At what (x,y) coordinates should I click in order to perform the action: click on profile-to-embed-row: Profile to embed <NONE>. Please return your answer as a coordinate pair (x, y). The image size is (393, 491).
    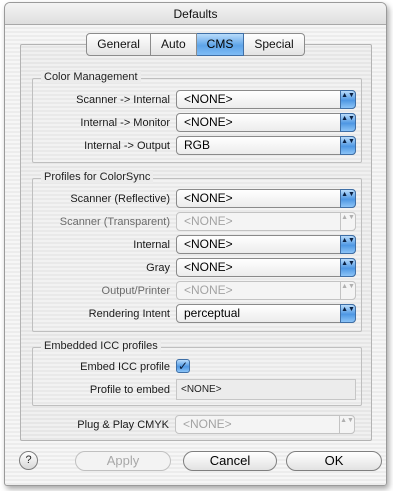
    Looking at the image, I should click on (198, 390).